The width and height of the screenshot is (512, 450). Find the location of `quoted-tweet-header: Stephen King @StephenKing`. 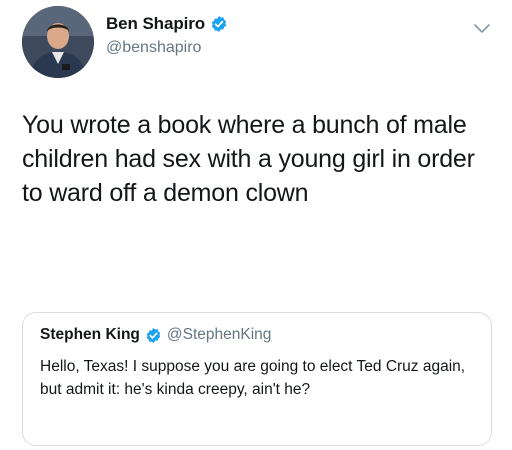

quoted-tweet-header: Stephen King @StephenKing is located at coordinates (155, 335).